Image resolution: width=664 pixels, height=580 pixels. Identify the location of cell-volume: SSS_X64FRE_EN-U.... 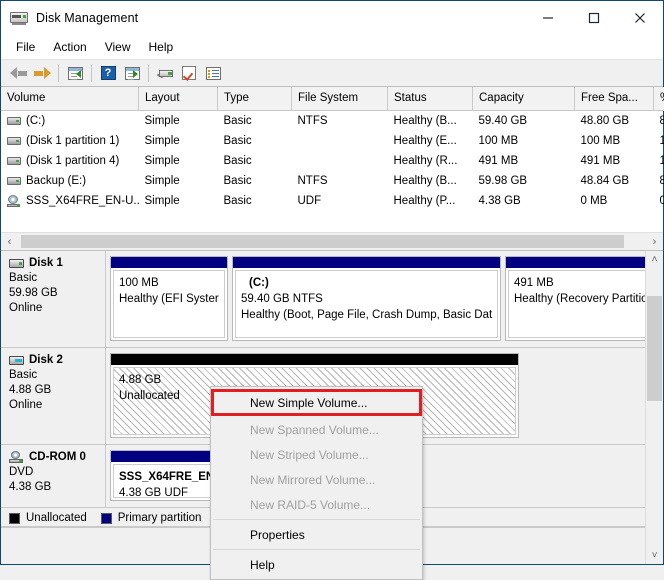
(70, 201).